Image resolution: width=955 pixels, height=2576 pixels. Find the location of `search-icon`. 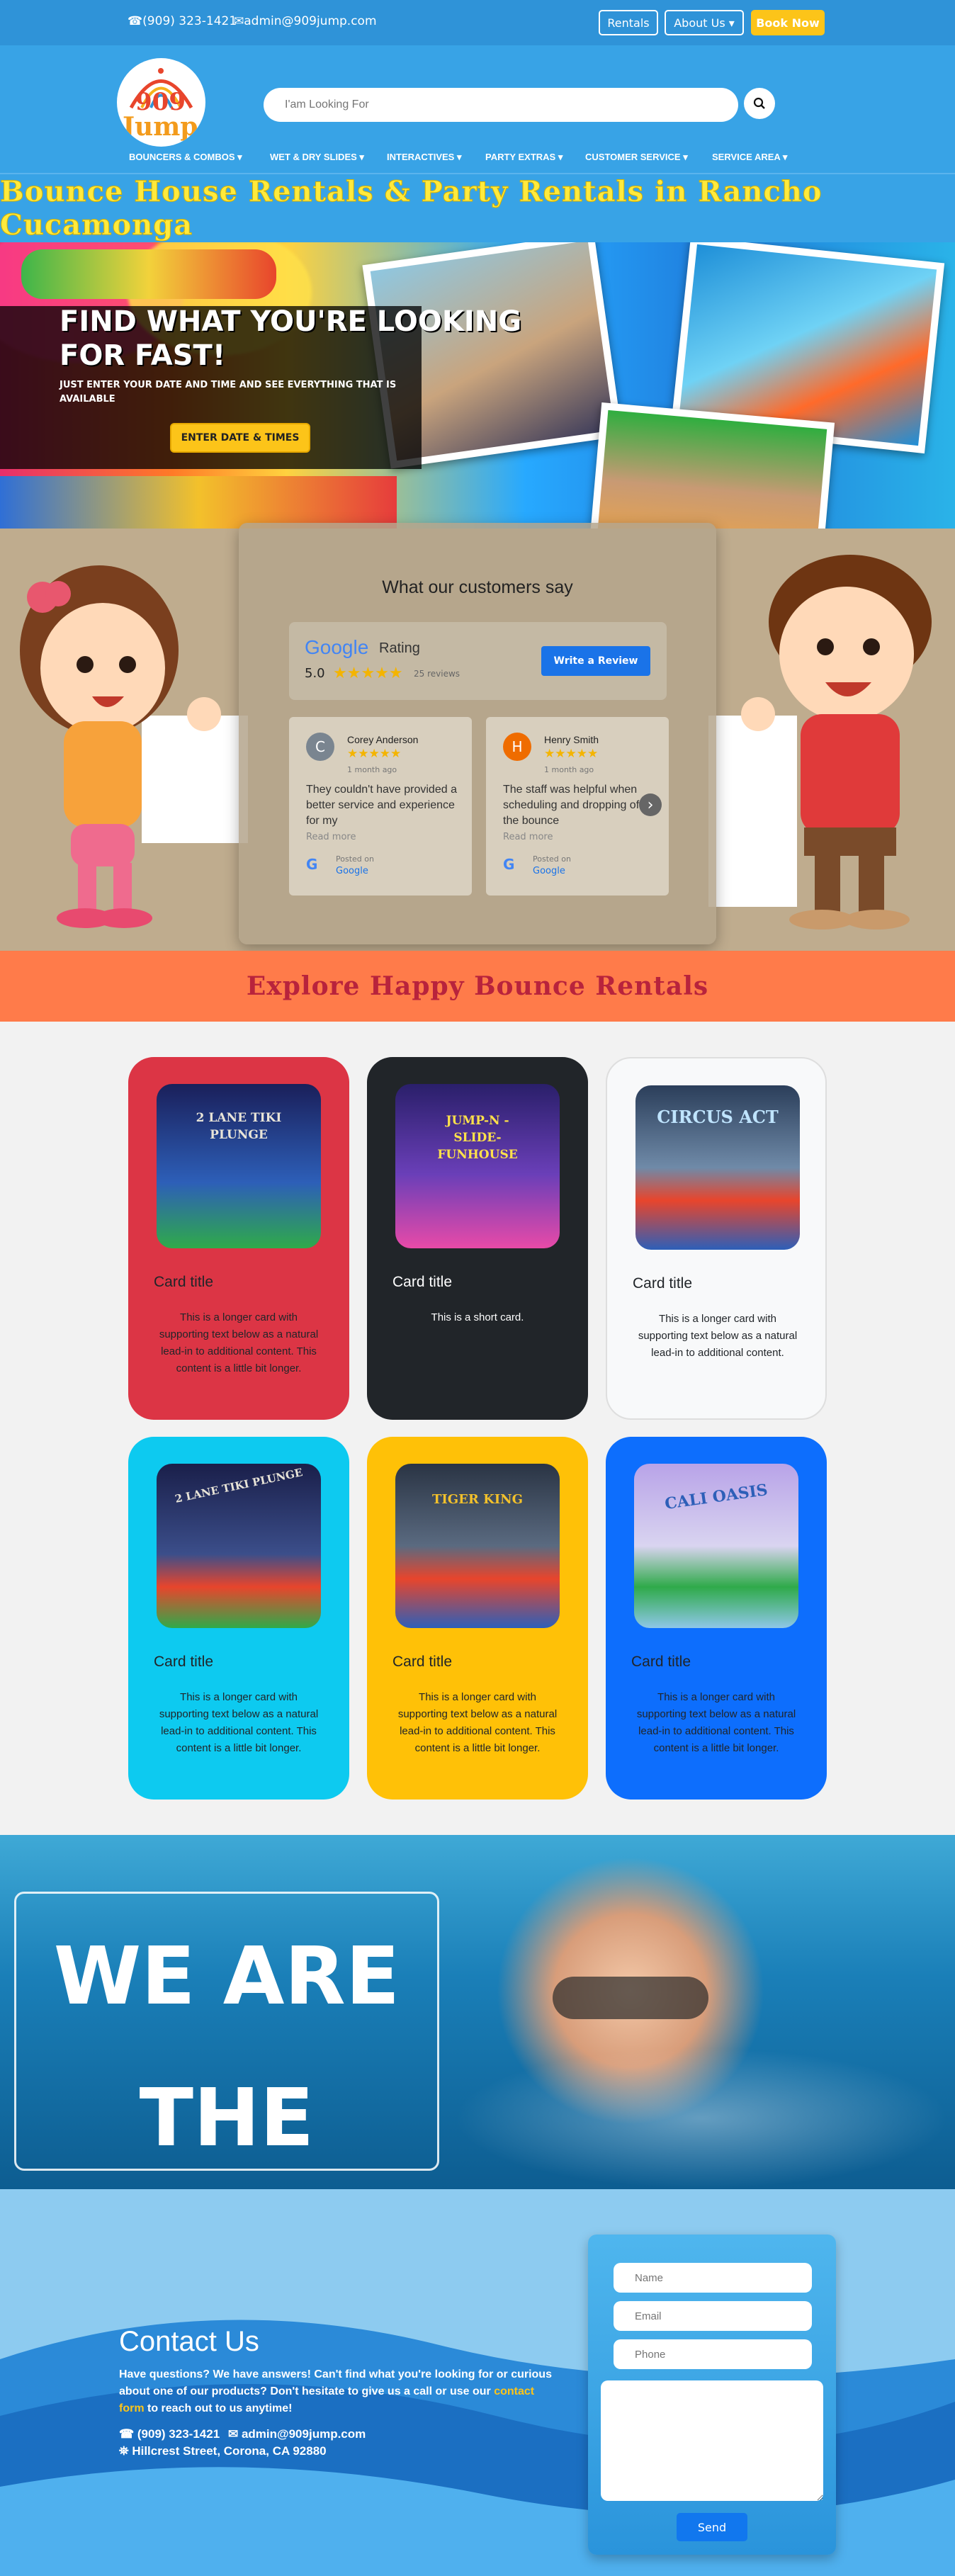

search-icon is located at coordinates (759, 103).